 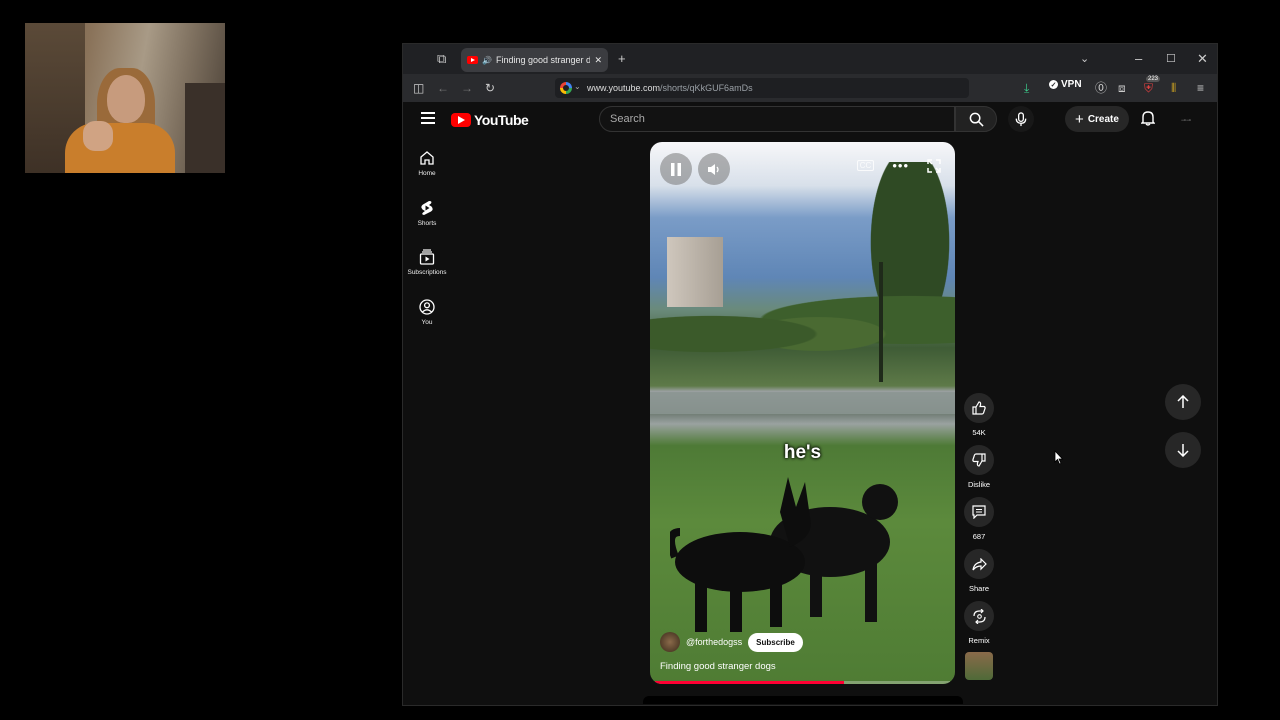 What do you see at coordinates (461, 120) in the screenshot?
I see `youtube-logo-icon` at bounding box center [461, 120].